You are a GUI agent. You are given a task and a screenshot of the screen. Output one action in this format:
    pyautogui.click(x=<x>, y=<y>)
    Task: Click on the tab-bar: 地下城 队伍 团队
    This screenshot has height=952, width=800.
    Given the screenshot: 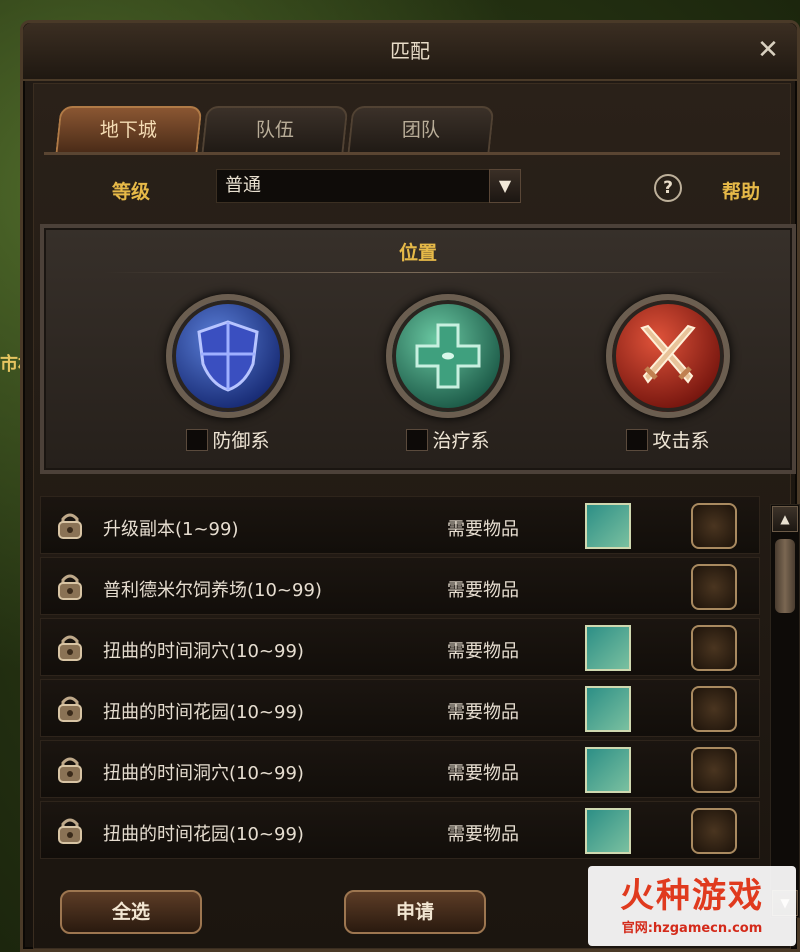 What is the action you would take?
    pyautogui.click(x=275, y=129)
    